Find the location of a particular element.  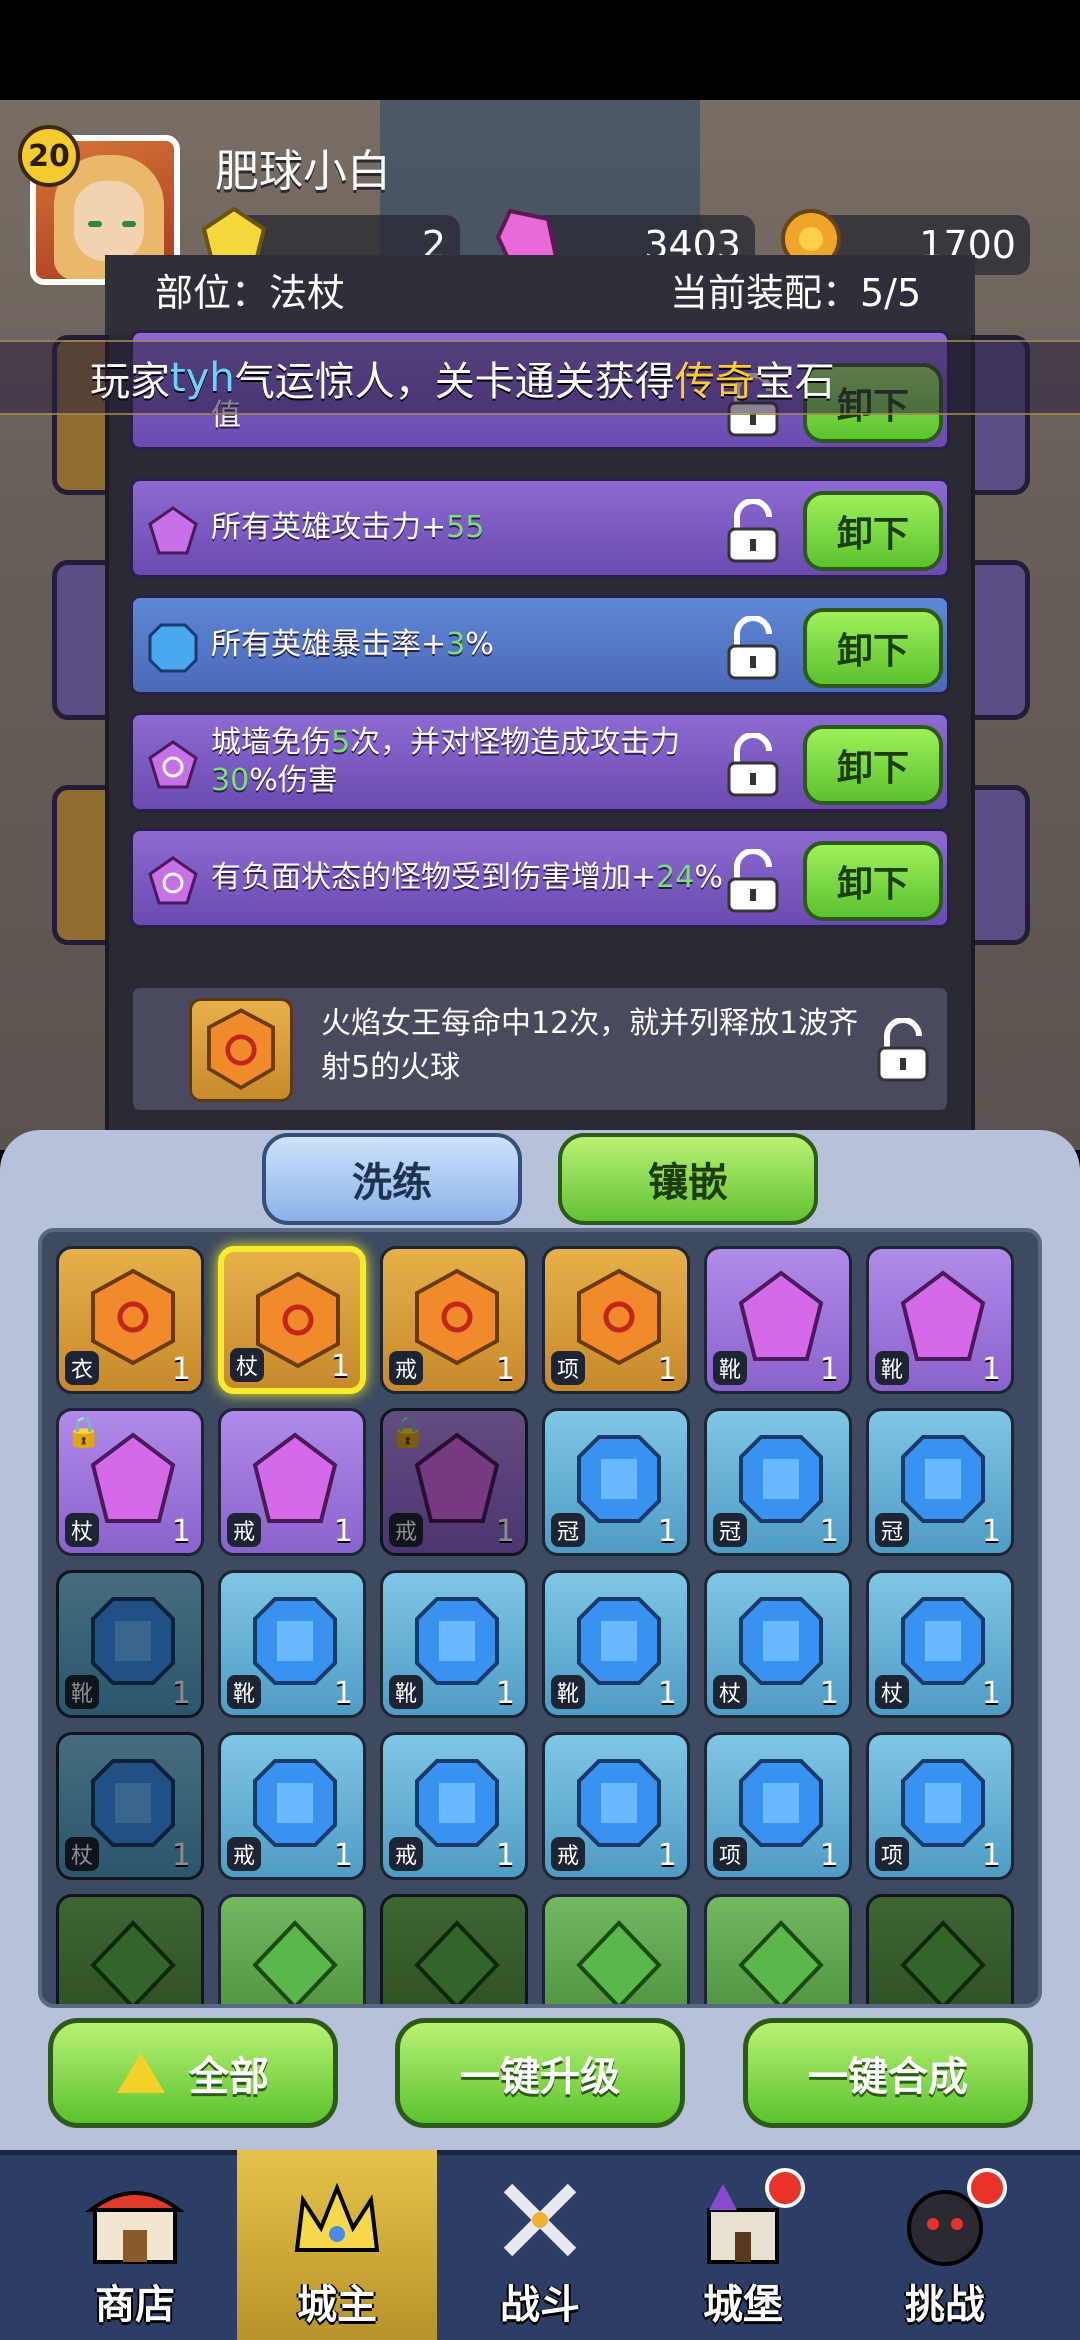

gem-slot: 衣1 is located at coordinates (130, 1320).